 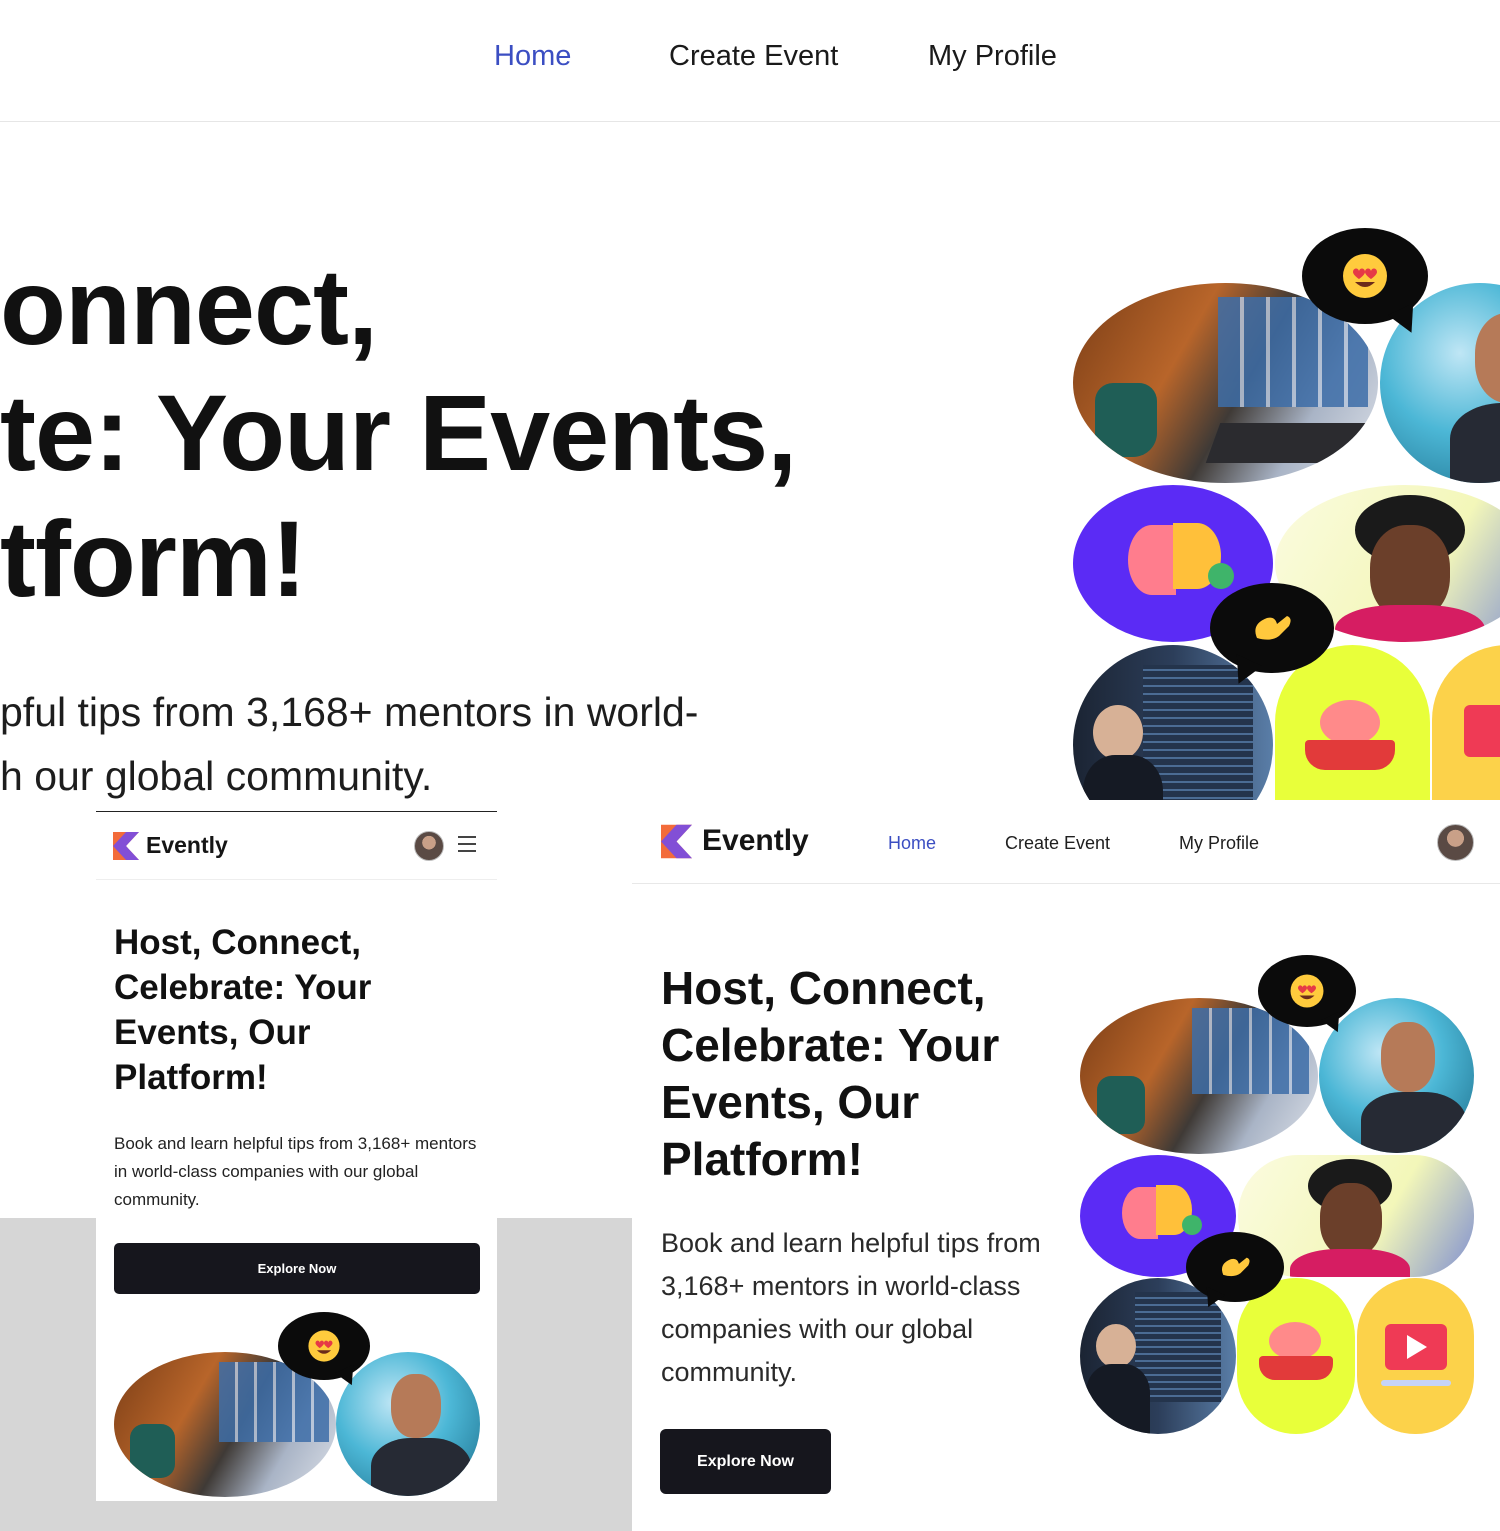 I want to click on menu-icon, so click(x=467, y=845).